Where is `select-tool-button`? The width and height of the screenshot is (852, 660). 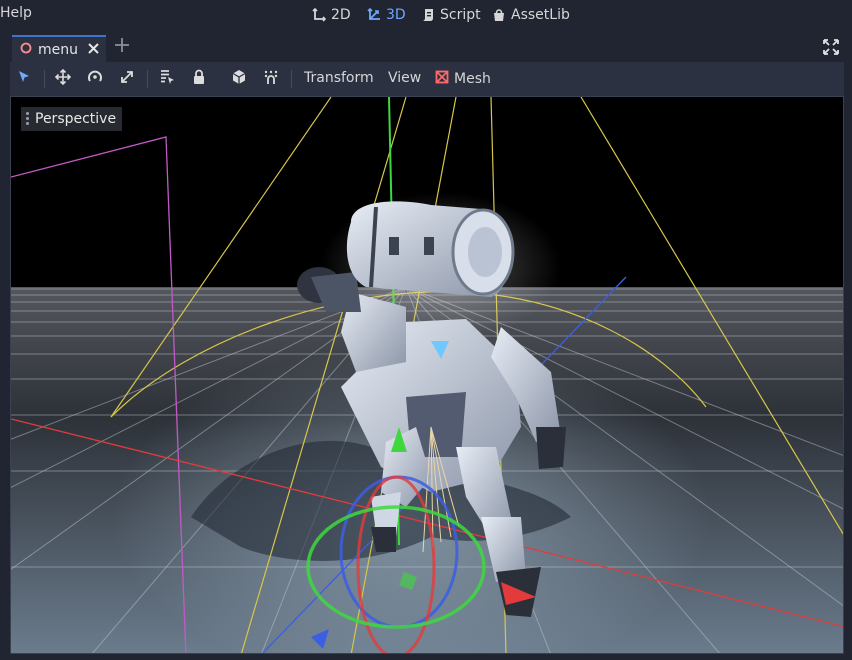 select-tool-button is located at coordinates (24, 79).